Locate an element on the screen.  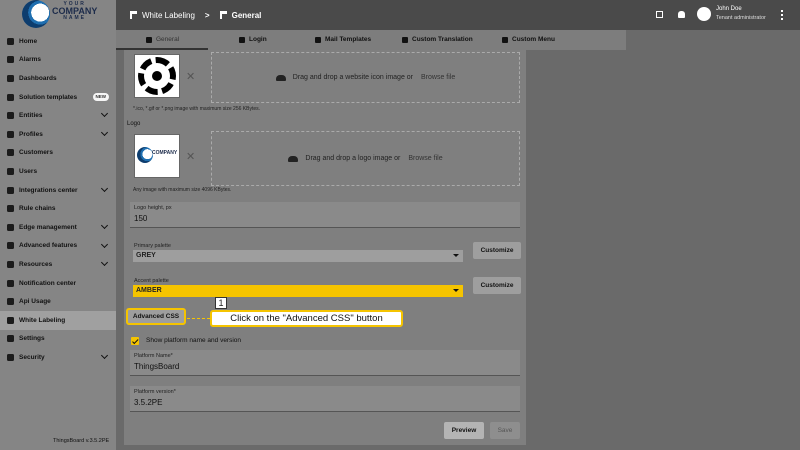
sidebar-item-notification-center: Notification center is located at coordinates (58, 283).